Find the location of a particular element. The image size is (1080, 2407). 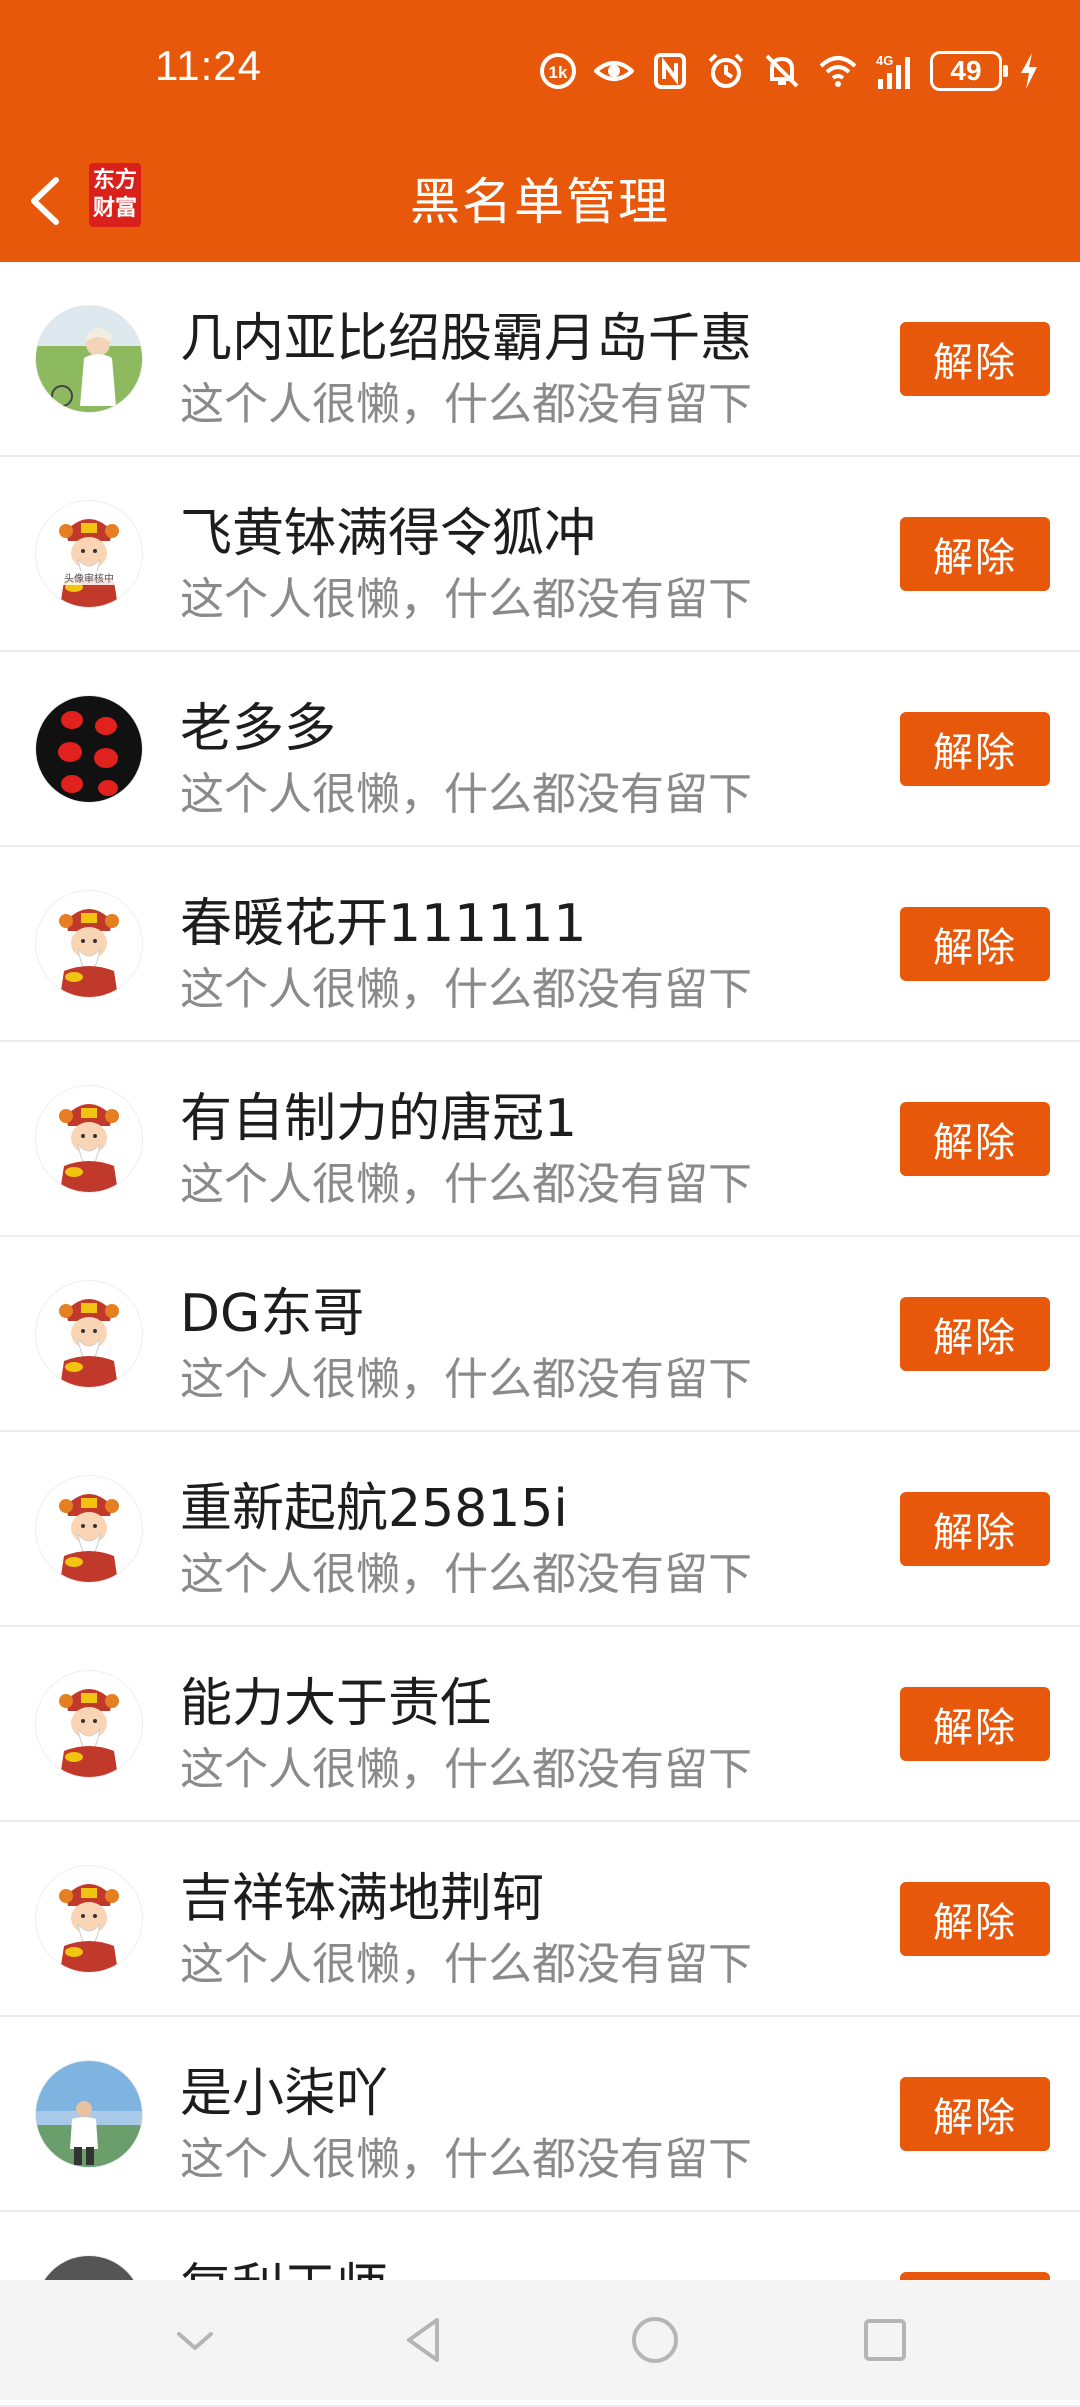

user-name: DG东哥 is located at coordinates (272, 1314).